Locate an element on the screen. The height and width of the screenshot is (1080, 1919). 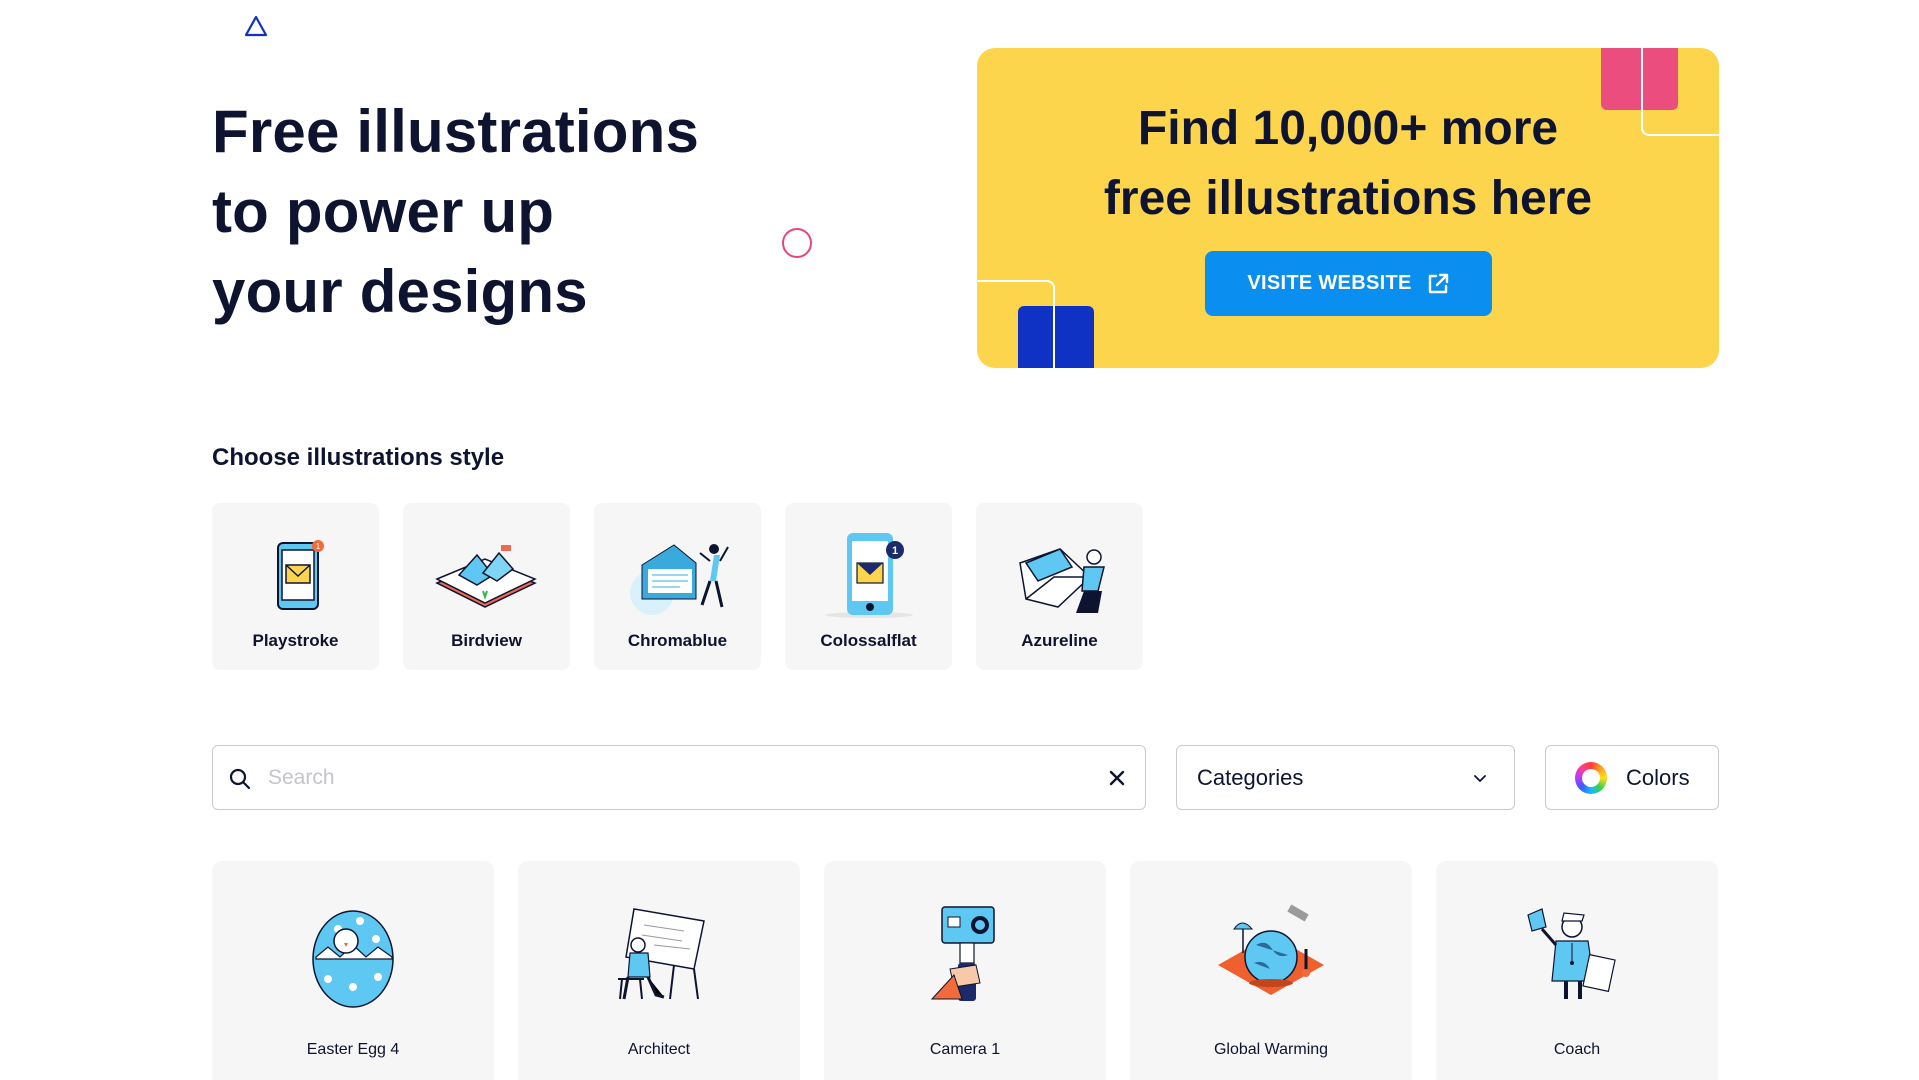
search-icon is located at coordinates (240, 779).